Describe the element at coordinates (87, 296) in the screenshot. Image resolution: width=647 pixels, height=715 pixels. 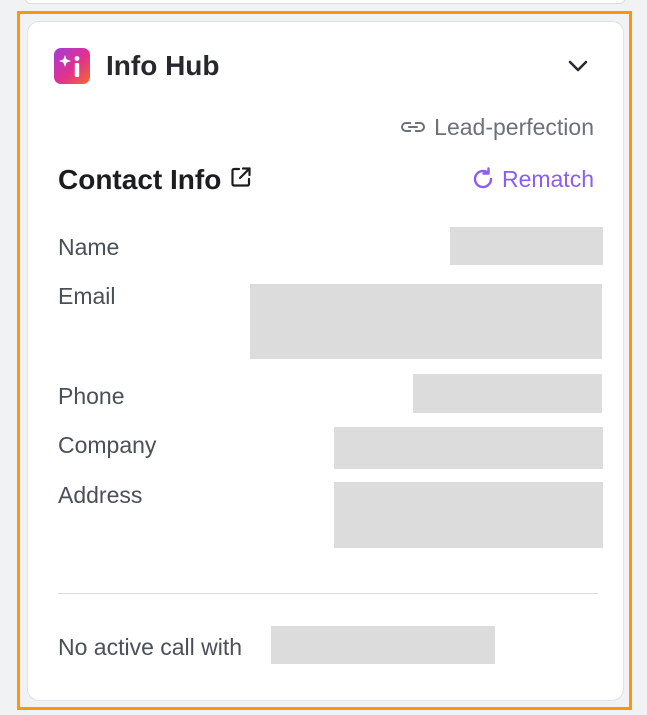
I see `email-label: Email` at that location.